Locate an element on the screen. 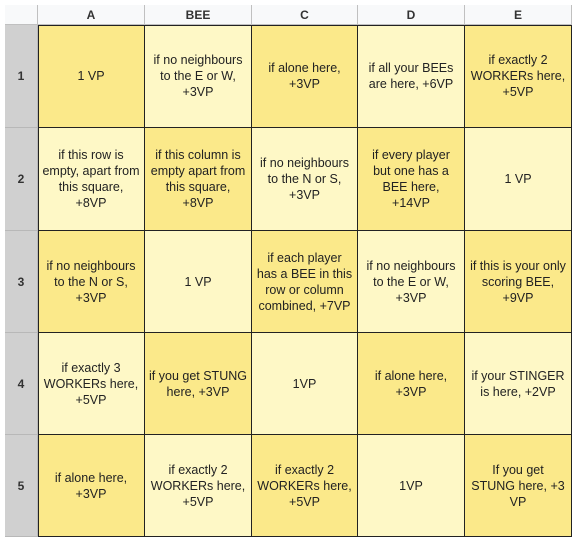 The image size is (575, 539). cell-text: if exactly 3 WORKERs here, +5VP is located at coordinates (91, 383).